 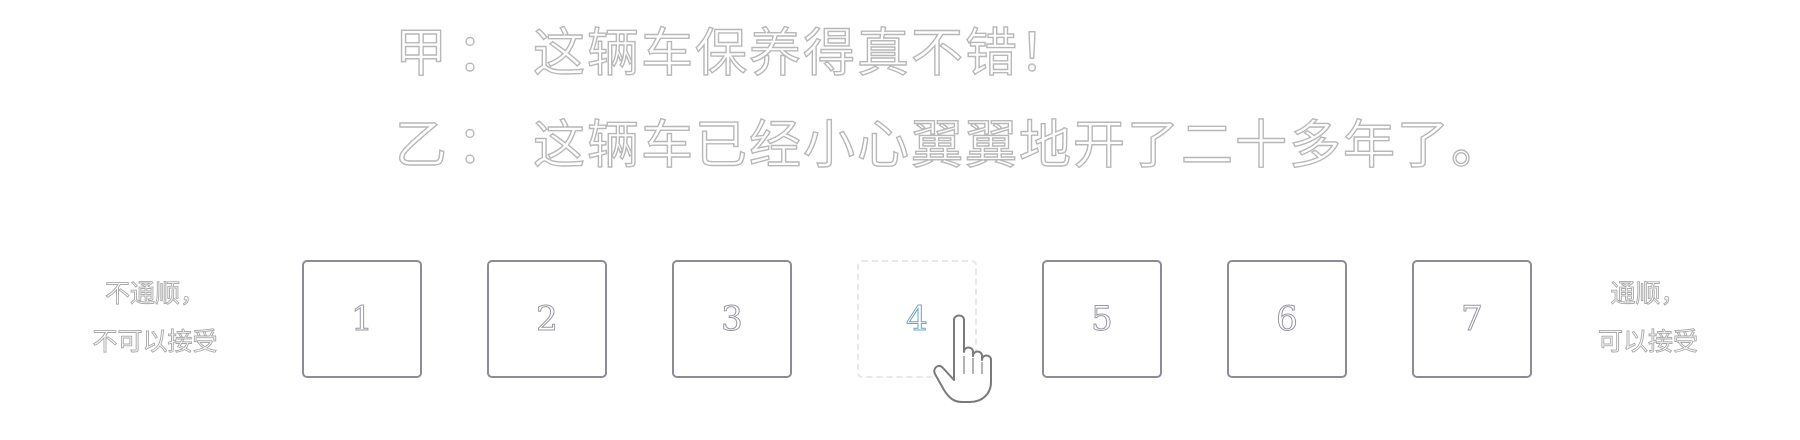 What do you see at coordinates (155, 342) in the screenshot?
I see `scale-left-label-line2: 不可以接受` at bounding box center [155, 342].